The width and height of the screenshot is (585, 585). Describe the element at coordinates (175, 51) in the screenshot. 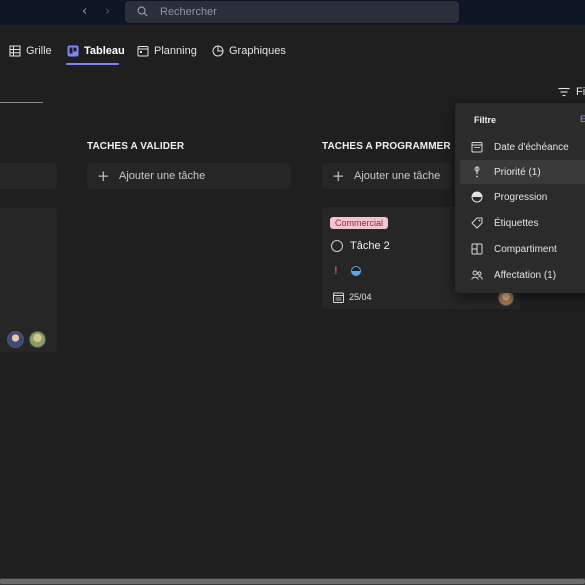

I see `tab-label: Planning` at that location.